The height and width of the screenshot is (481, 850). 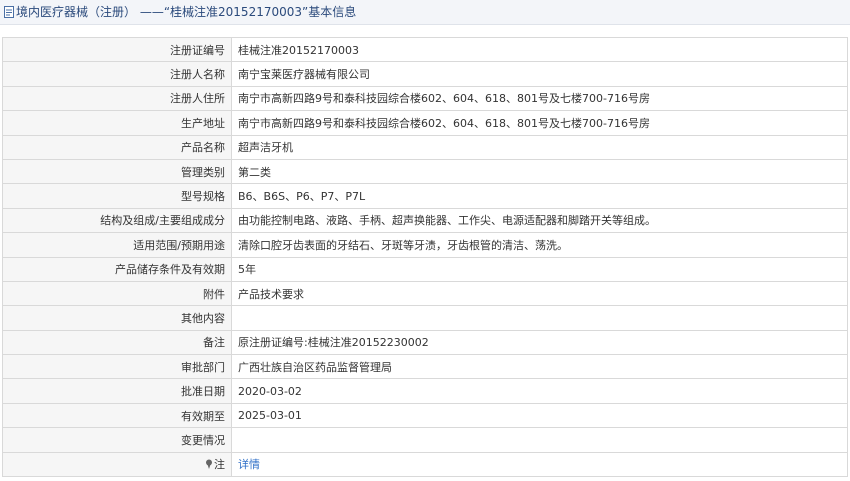 What do you see at coordinates (117, 440) in the screenshot?
I see `field-label: 变更情况` at bounding box center [117, 440].